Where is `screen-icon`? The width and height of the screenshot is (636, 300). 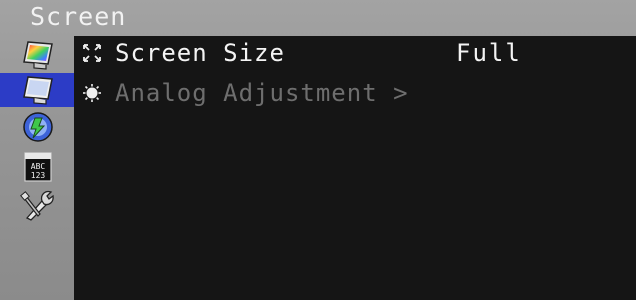
screen-icon is located at coordinates (38, 90).